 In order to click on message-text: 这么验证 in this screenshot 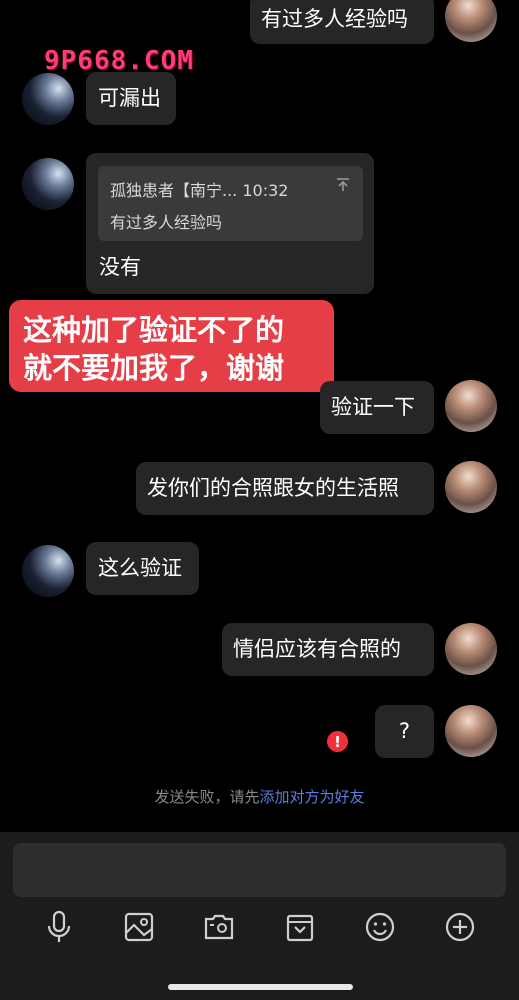, I will do `click(140, 568)`.